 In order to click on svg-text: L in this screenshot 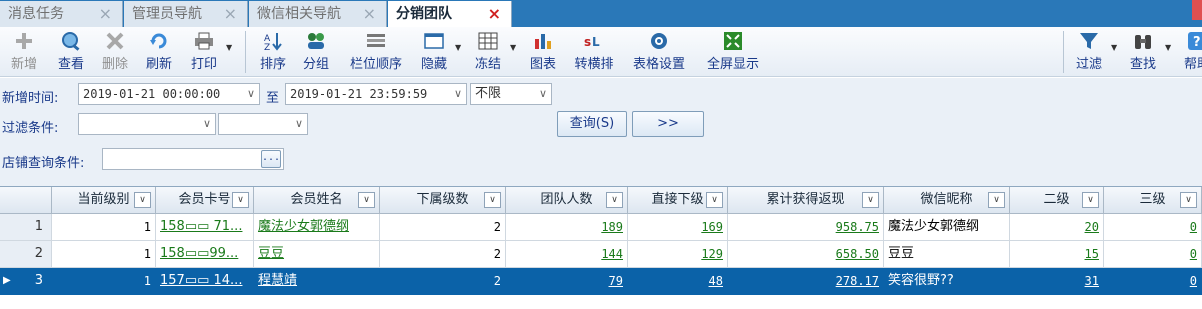, I will do `click(596, 42)`.